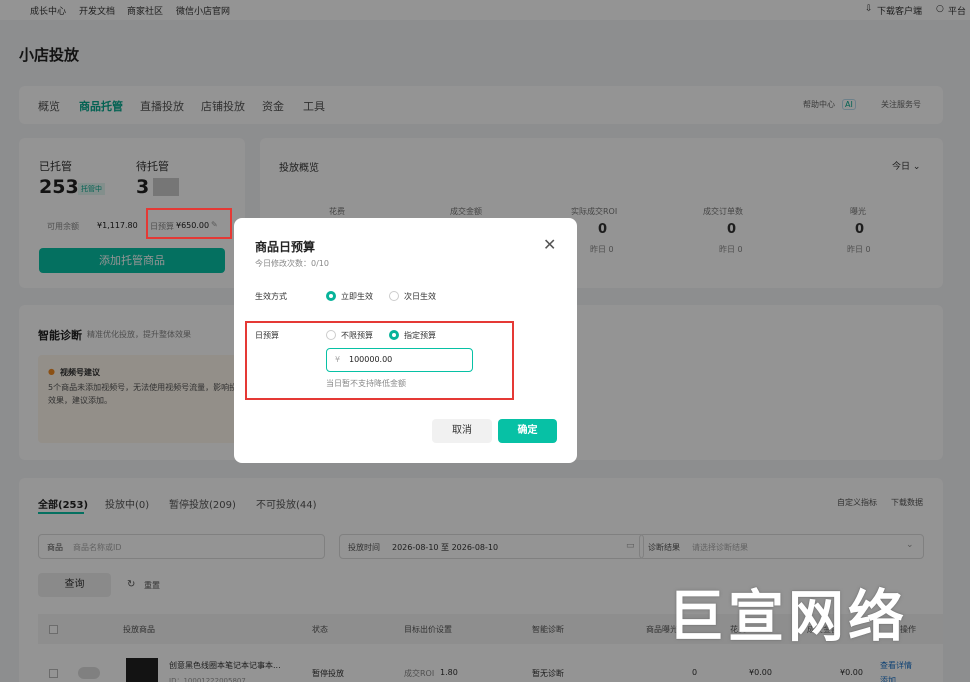 This screenshot has width=970, height=682. I want to click on budget-setting-highlight-box, so click(379, 360).